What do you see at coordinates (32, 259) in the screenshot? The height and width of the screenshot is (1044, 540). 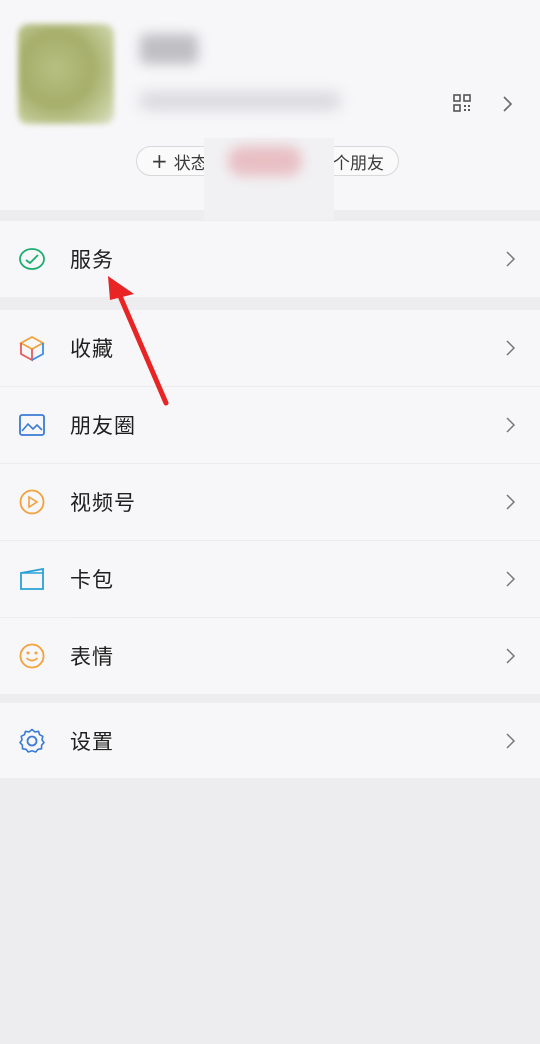 I see `services-icon` at bounding box center [32, 259].